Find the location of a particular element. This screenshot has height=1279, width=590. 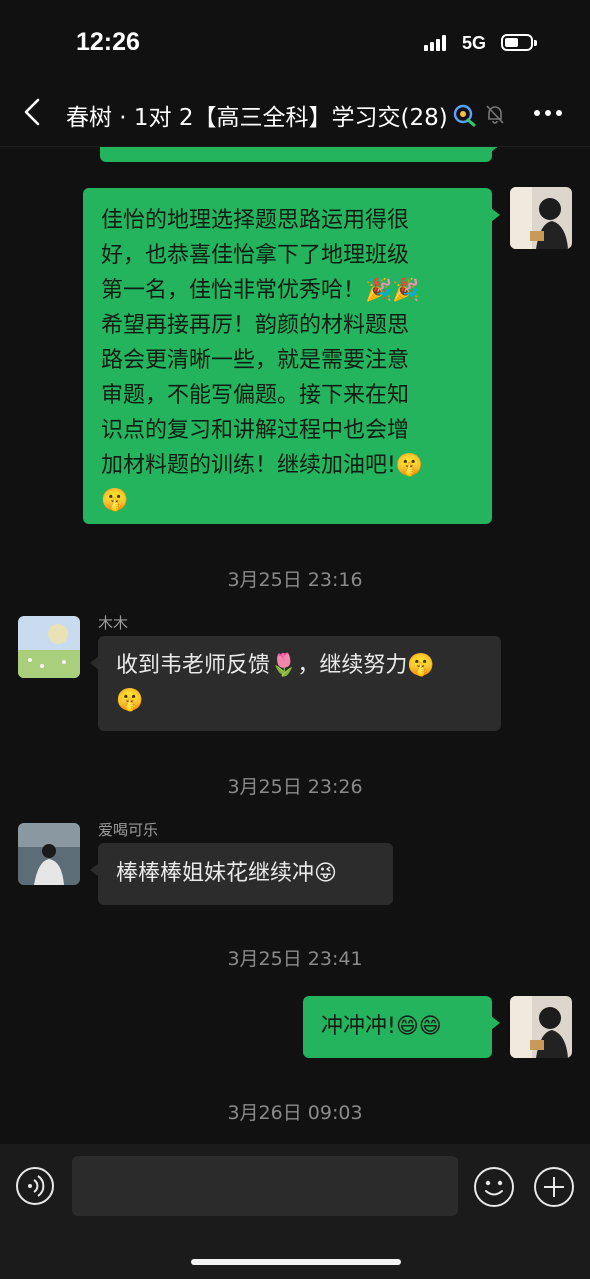

message-timestamp: 3月25日 23:16 is located at coordinates (295, 580).